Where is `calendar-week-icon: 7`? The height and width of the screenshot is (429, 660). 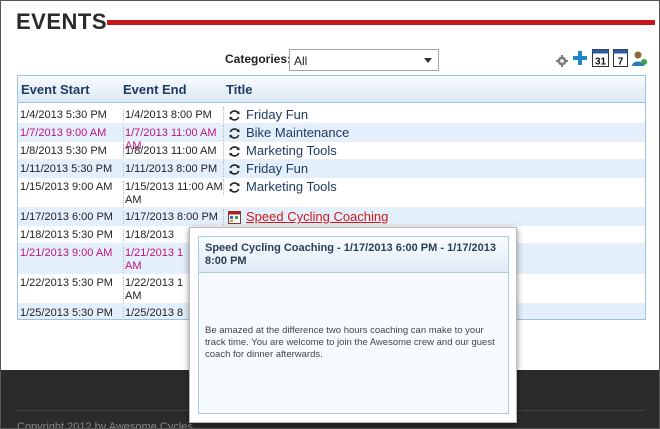 calendar-week-icon: 7 is located at coordinates (620, 58).